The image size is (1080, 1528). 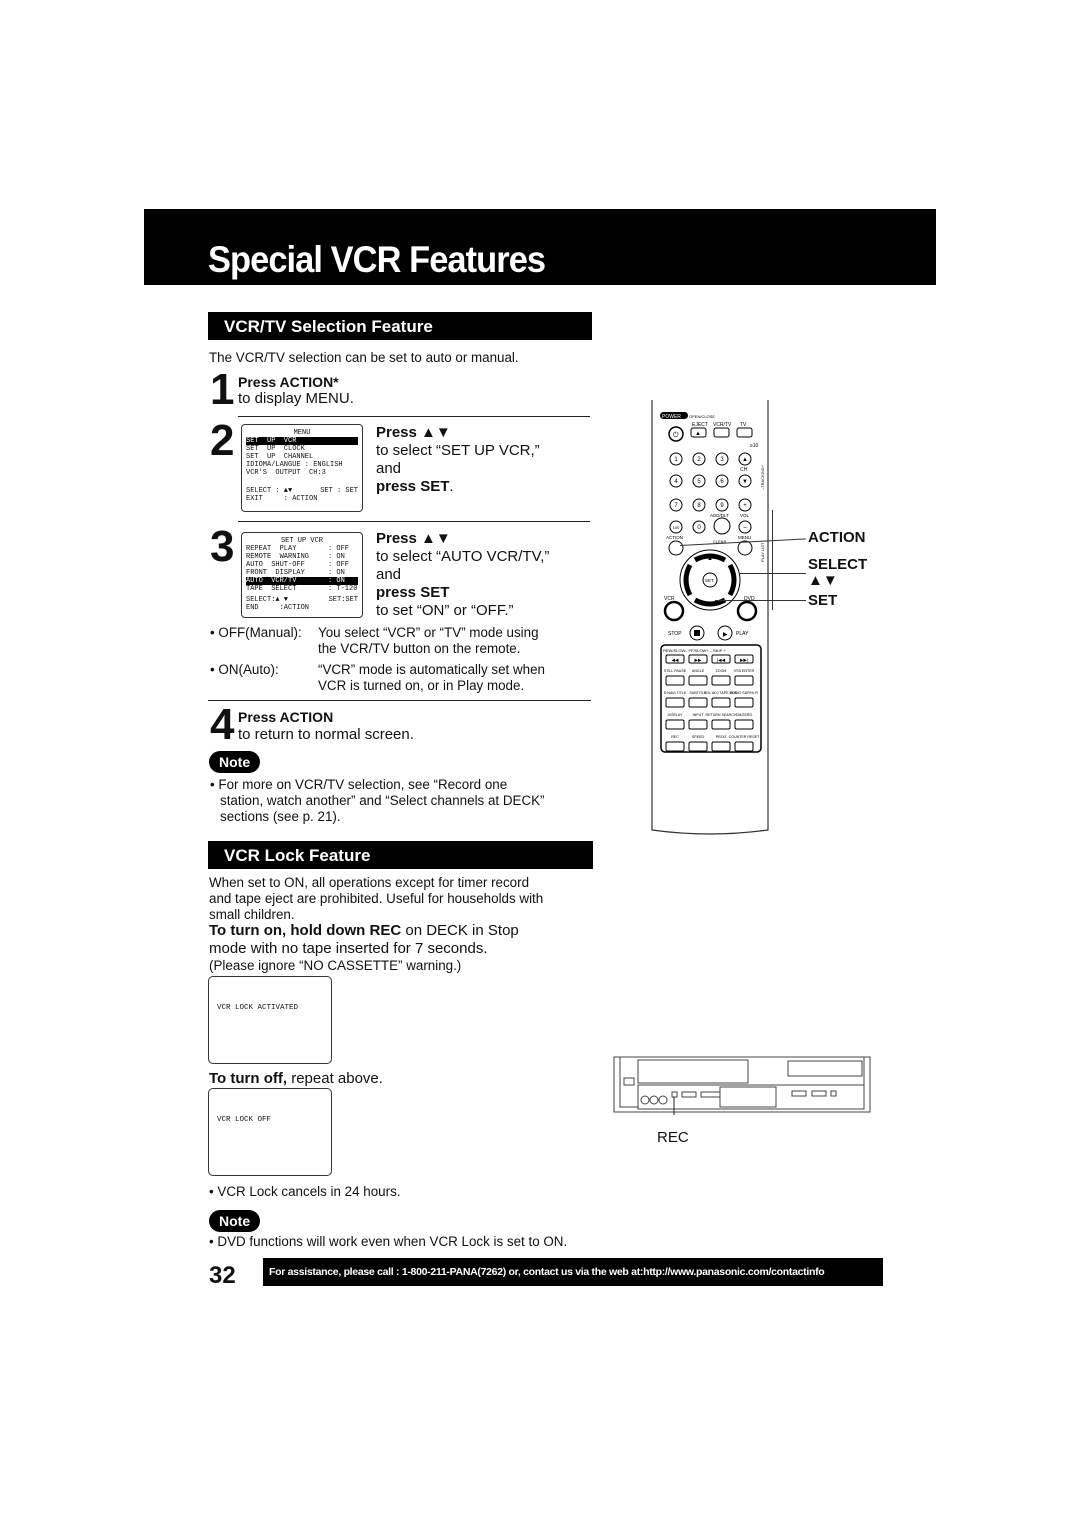 What do you see at coordinates (742, 1085) in the screenshot?
I see `deck-illustration` at bounding box center [742, 1085].